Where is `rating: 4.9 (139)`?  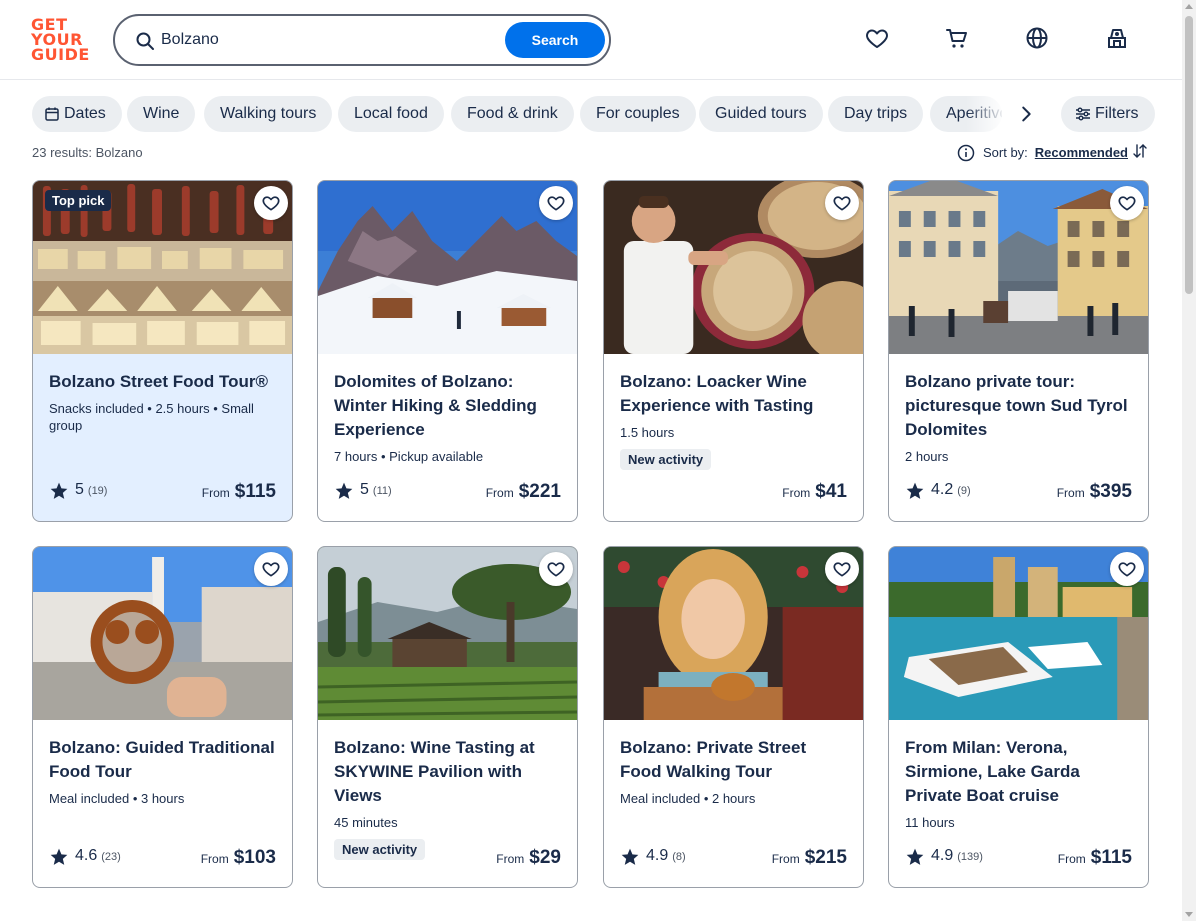 rating: 4.9 (139) is located at coordinates (944, 857).